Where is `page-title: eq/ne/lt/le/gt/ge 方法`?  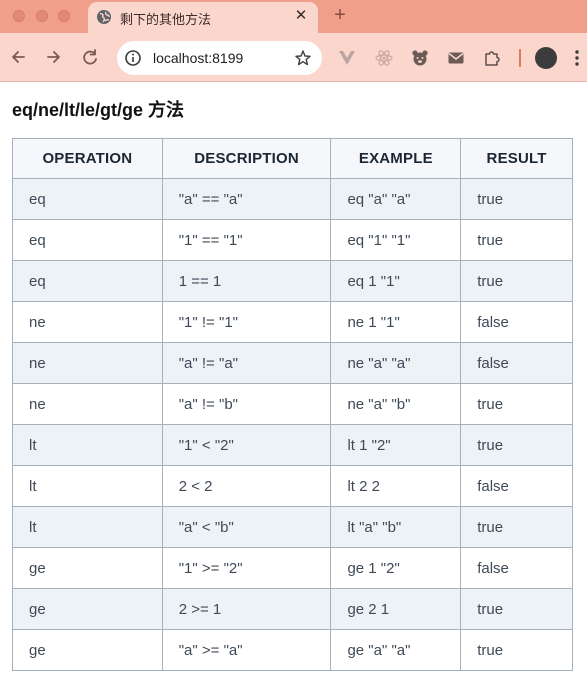 page-title: eq/ne/lt/le/gt/ge 方法 is located at coordinates (98, 110).